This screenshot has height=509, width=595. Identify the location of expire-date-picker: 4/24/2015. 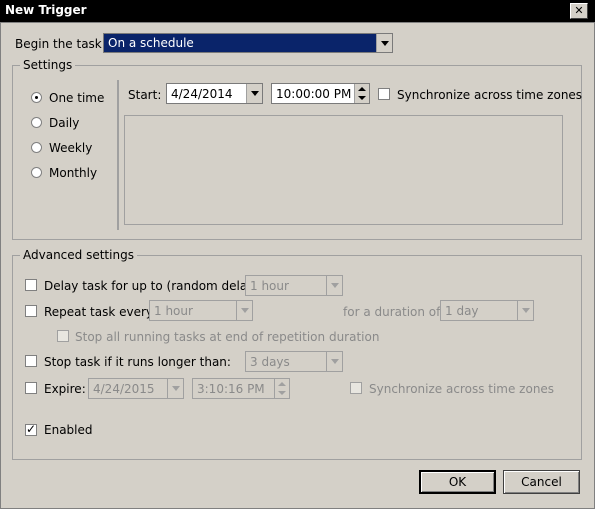
(136, 388).